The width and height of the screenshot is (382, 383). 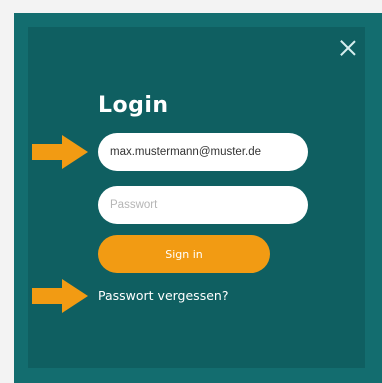 What do you see at coordinates (203, 205) in the screenshot?
I see `password-field: Passwort` at bounding box center [203, 205].